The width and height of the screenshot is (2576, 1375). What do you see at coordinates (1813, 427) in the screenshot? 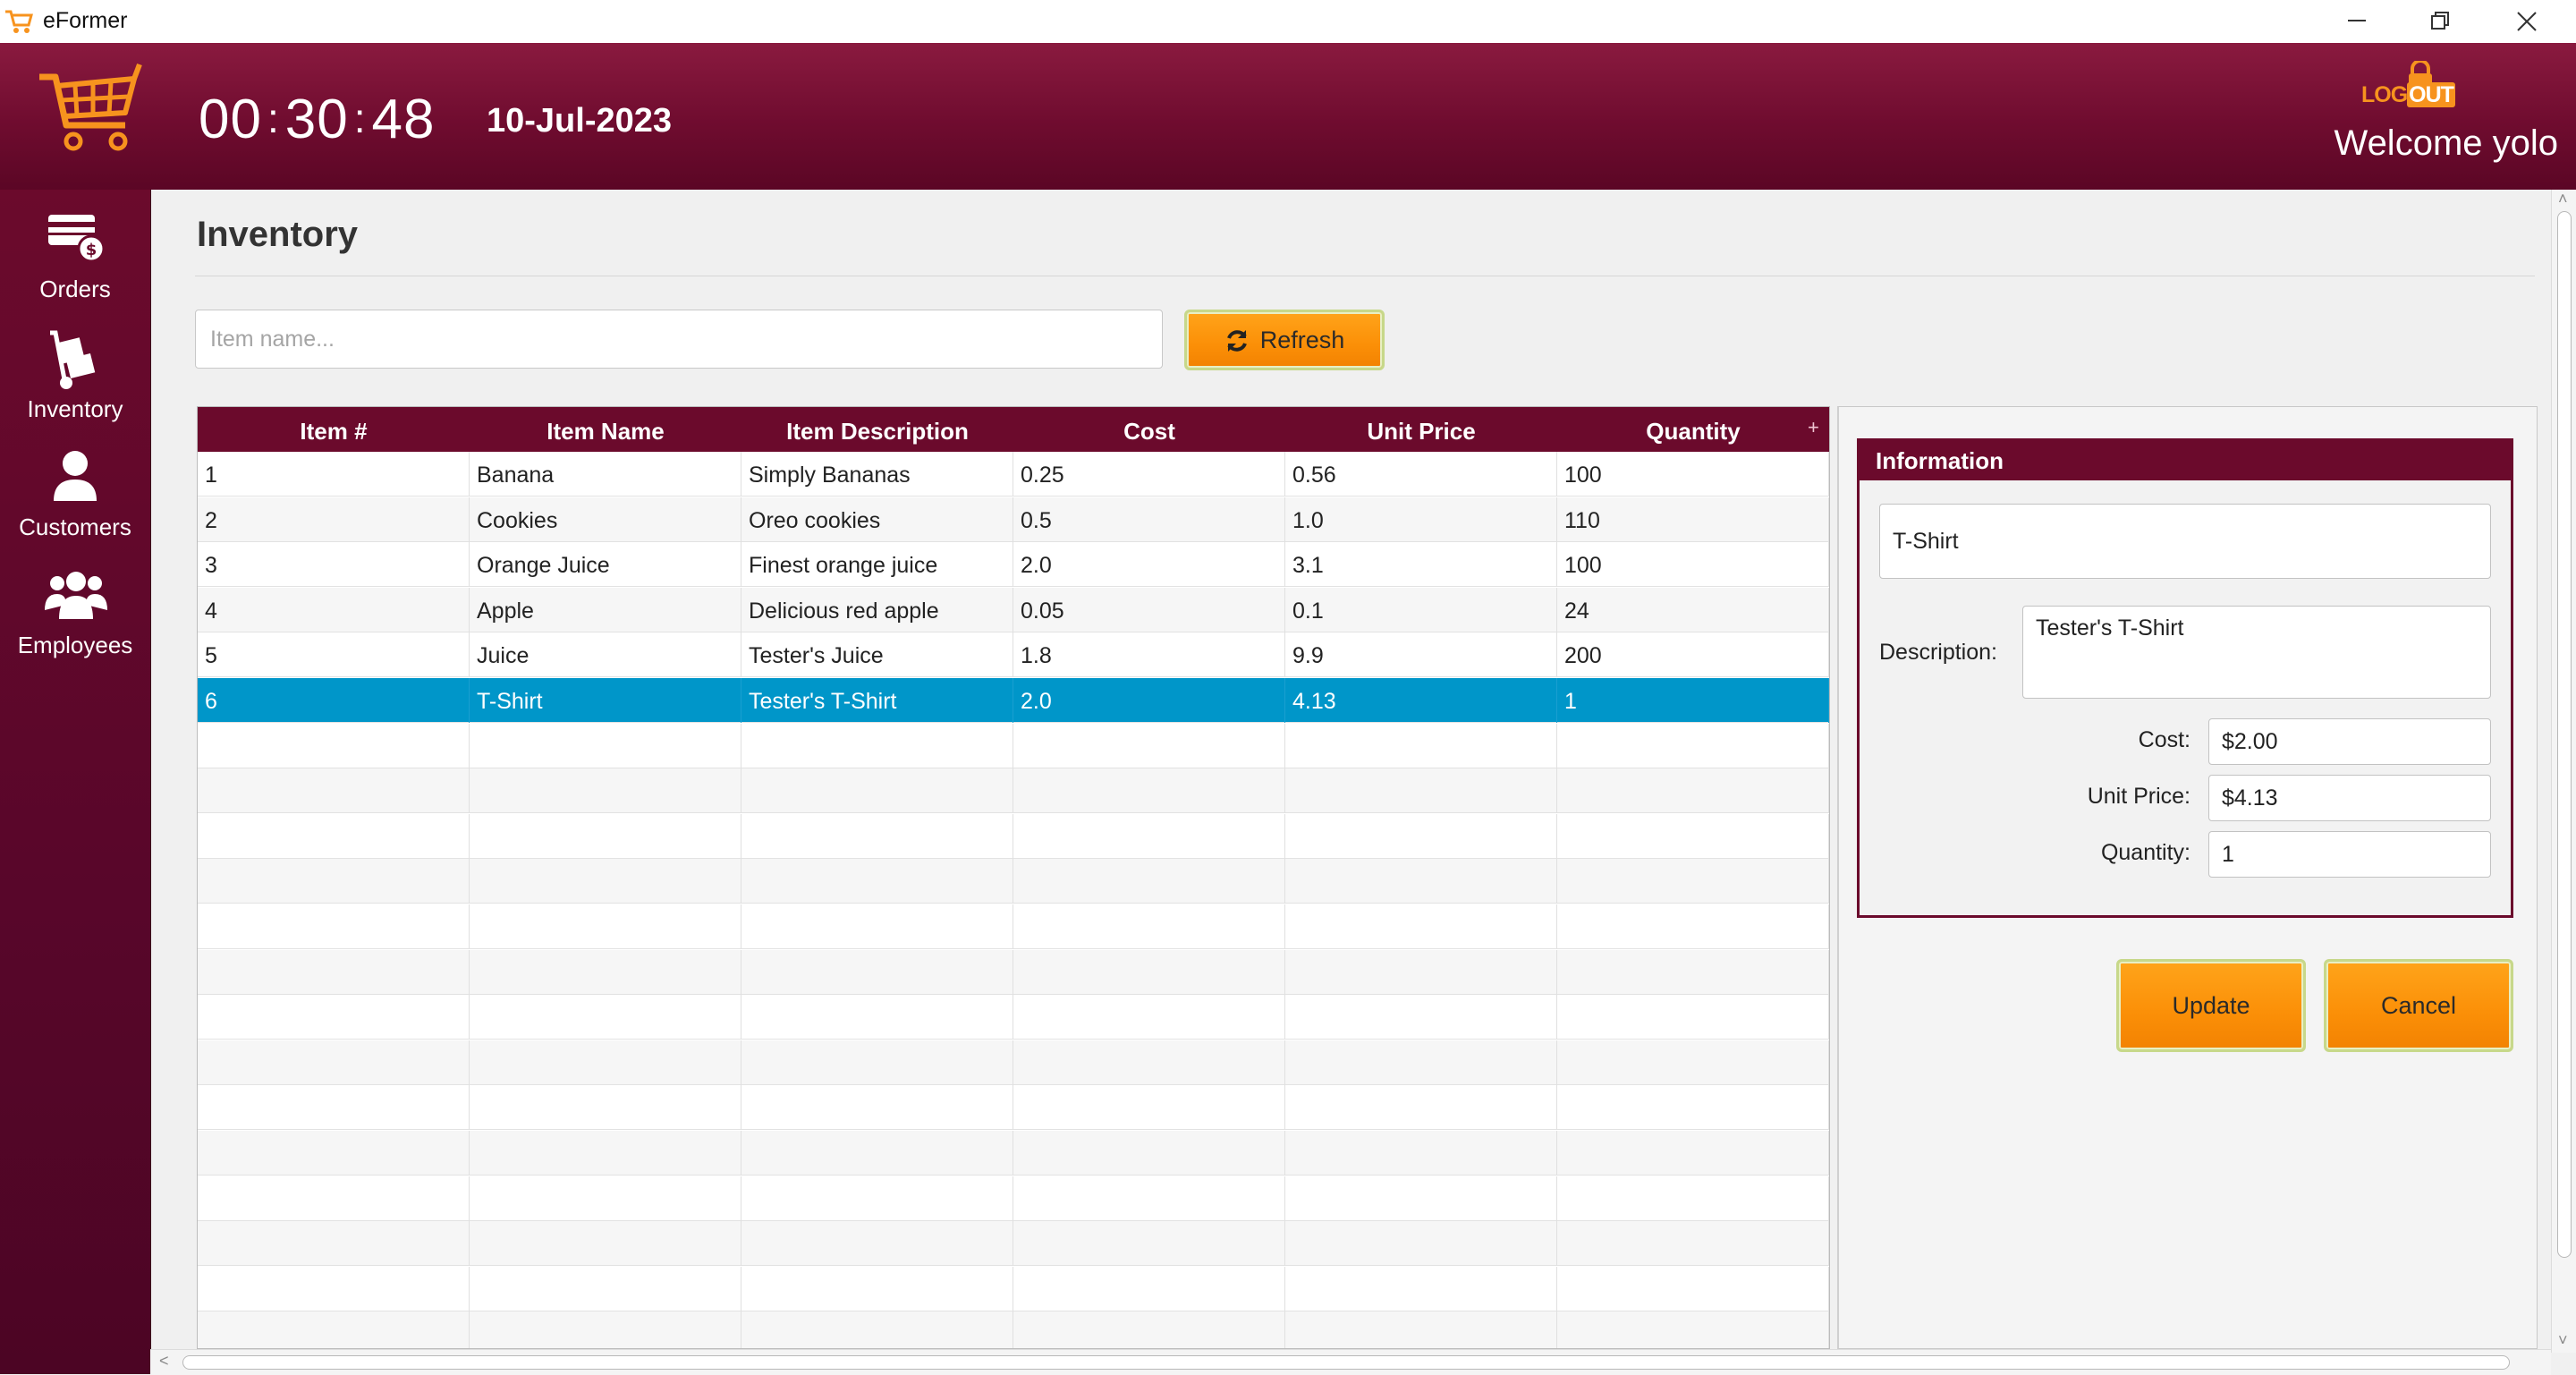
I see `column-menu-icon: +` at bounding box center [1813, 427].